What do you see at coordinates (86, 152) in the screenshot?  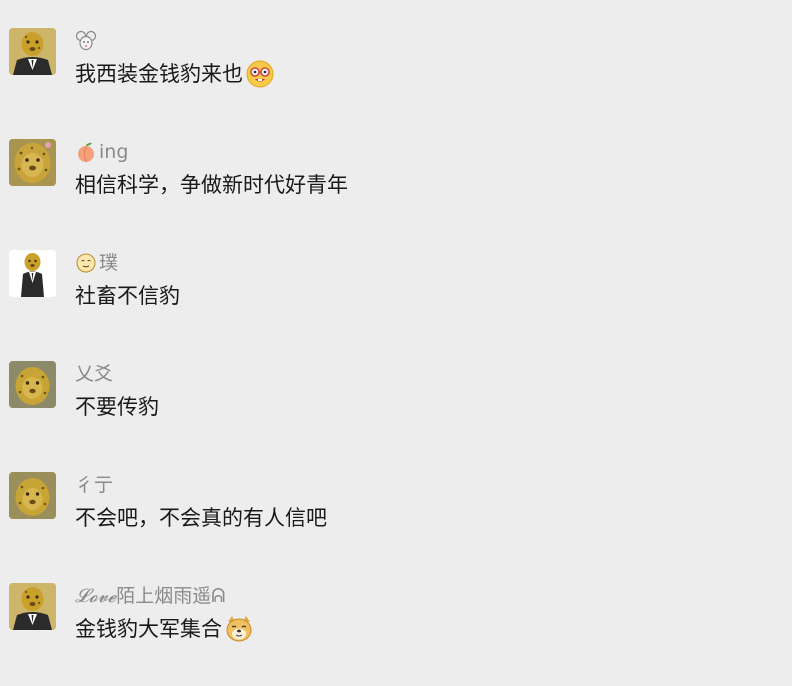 I see `peach-icon` at bounding box center [86, 152].